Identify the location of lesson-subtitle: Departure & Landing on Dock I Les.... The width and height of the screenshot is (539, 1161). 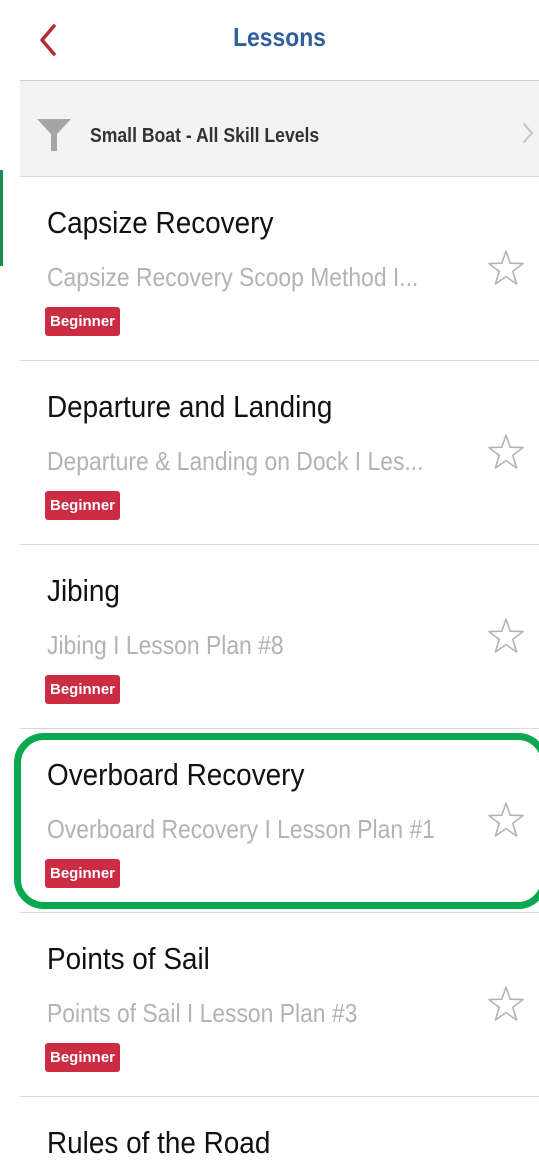
(235, 461).